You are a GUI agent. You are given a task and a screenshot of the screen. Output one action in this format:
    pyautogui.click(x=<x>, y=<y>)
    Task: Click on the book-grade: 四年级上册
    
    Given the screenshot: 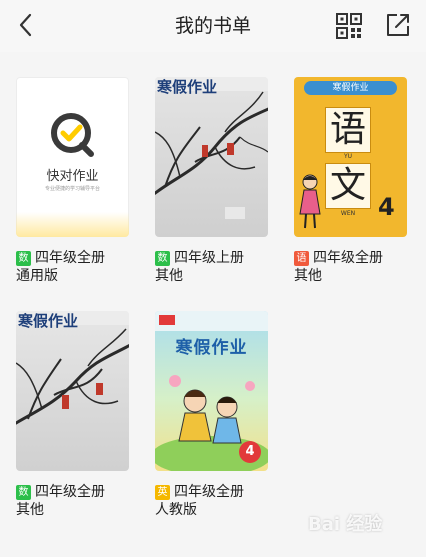 What is the action you would take?
    pyautogui.click(x=209, y=258)
    